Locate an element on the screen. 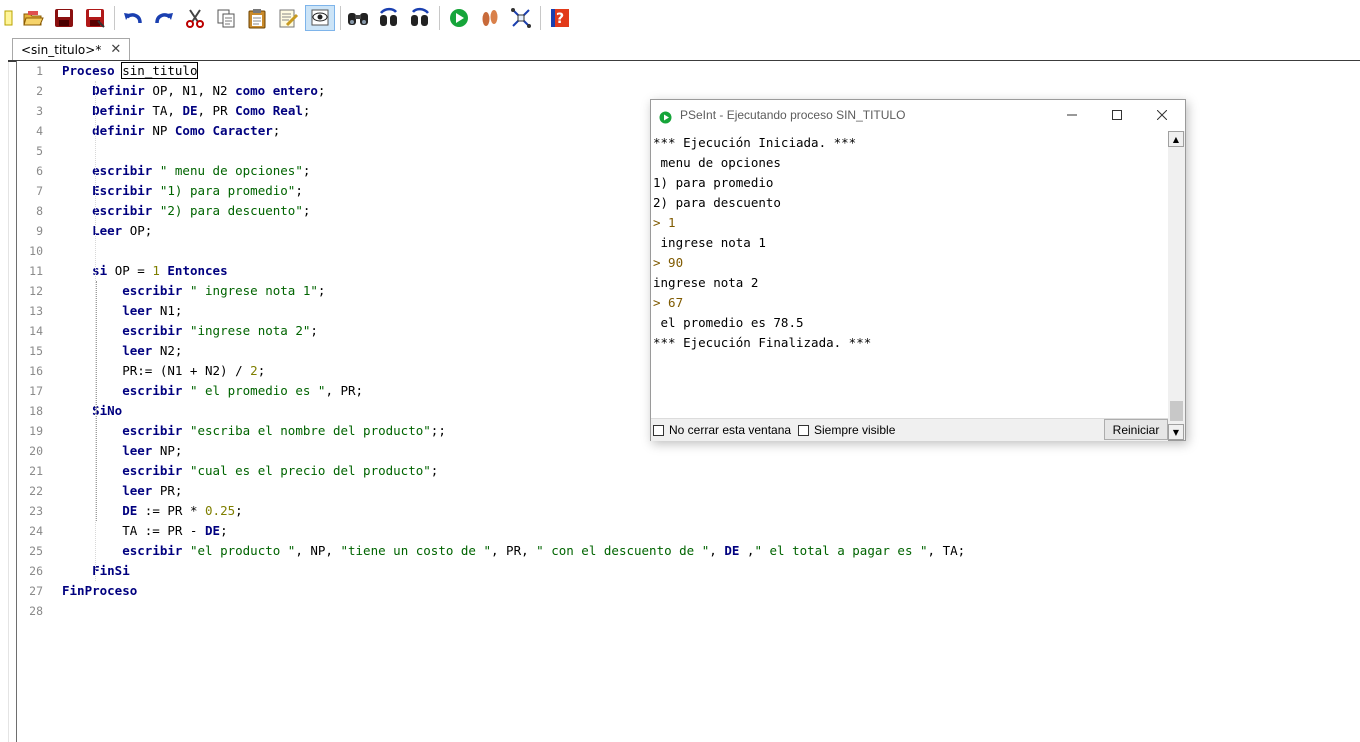  console-scrollbar: ▲ ▼ is located at coordinates (1176, 285).